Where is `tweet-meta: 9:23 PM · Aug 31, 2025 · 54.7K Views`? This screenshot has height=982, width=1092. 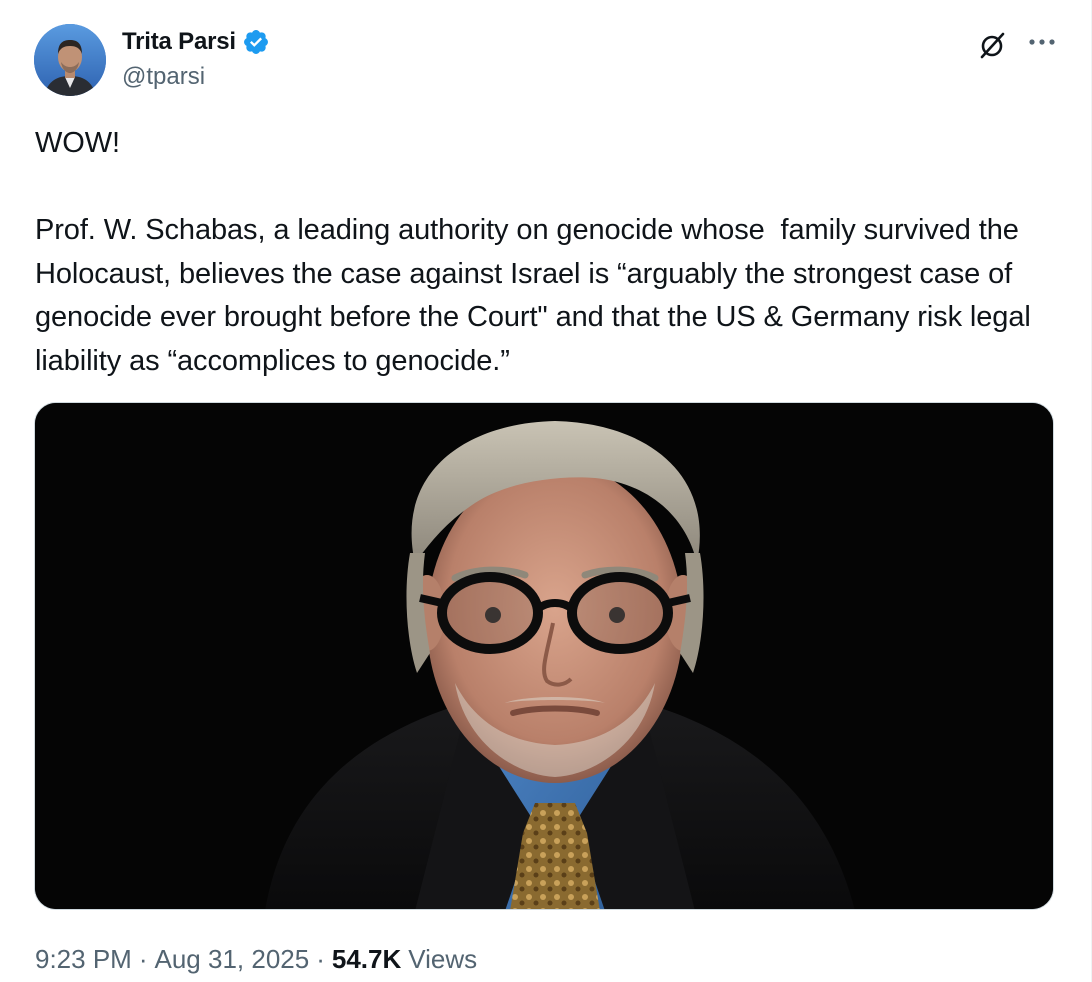 tweet-meta: 9:23 PM · Aug 31, 2025 · 54.7K Views is located at coordinates (256, 959).